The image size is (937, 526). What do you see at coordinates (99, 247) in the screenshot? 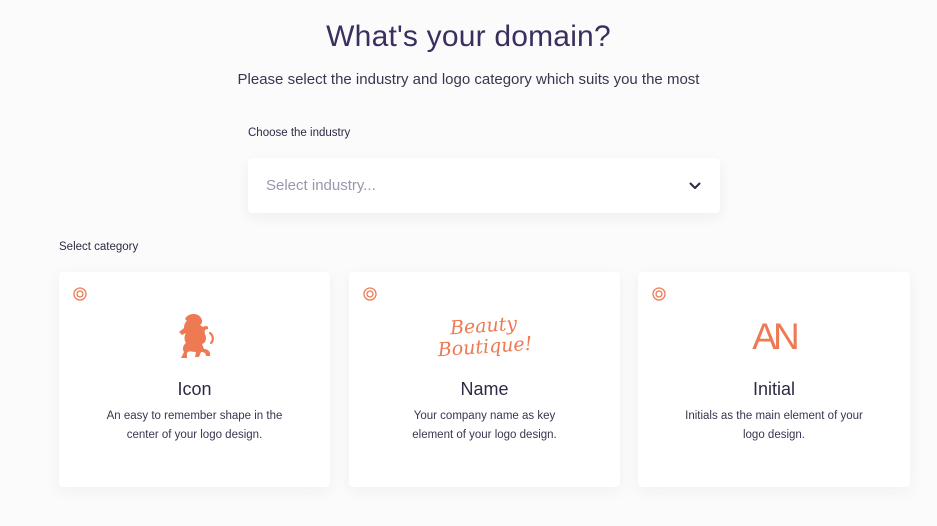
I see `category-label: Select category` at bounding box center [99, 247].